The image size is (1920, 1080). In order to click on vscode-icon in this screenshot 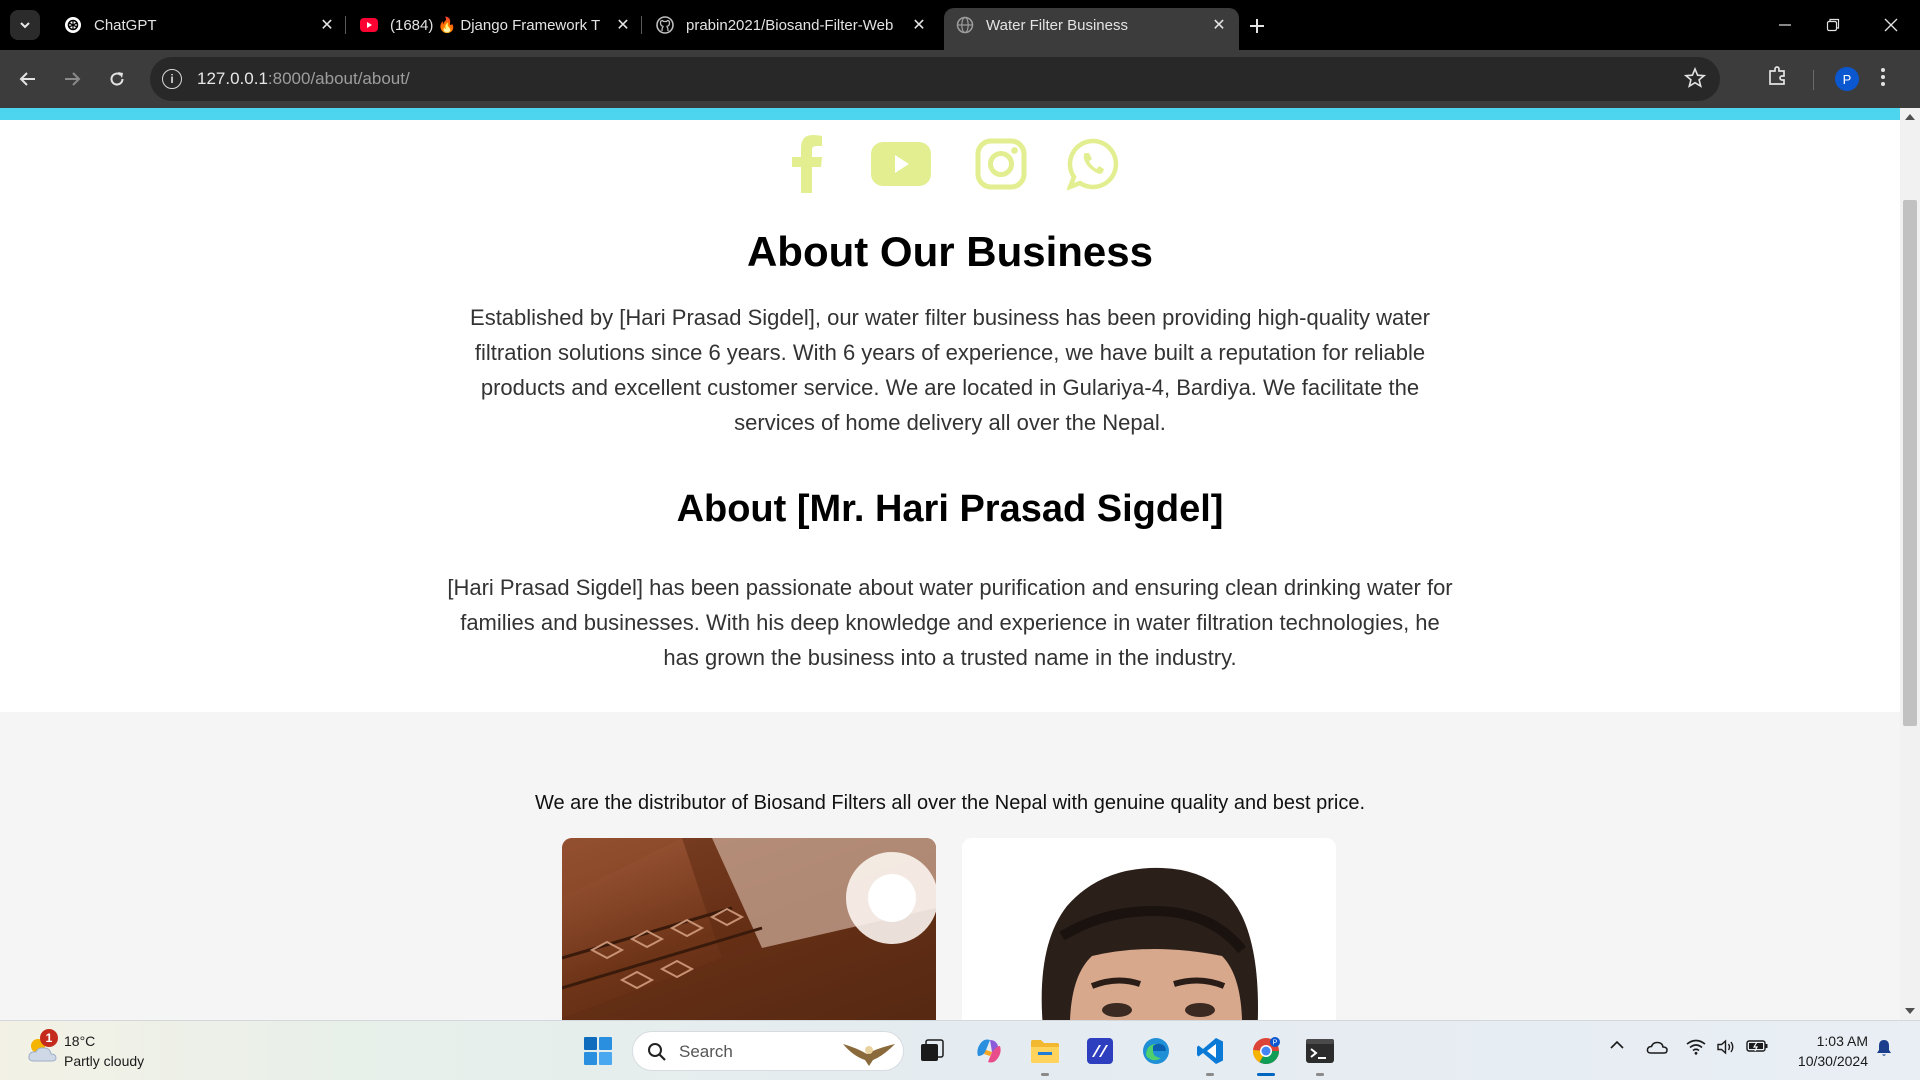, I will do `click(1210, 1051)`.